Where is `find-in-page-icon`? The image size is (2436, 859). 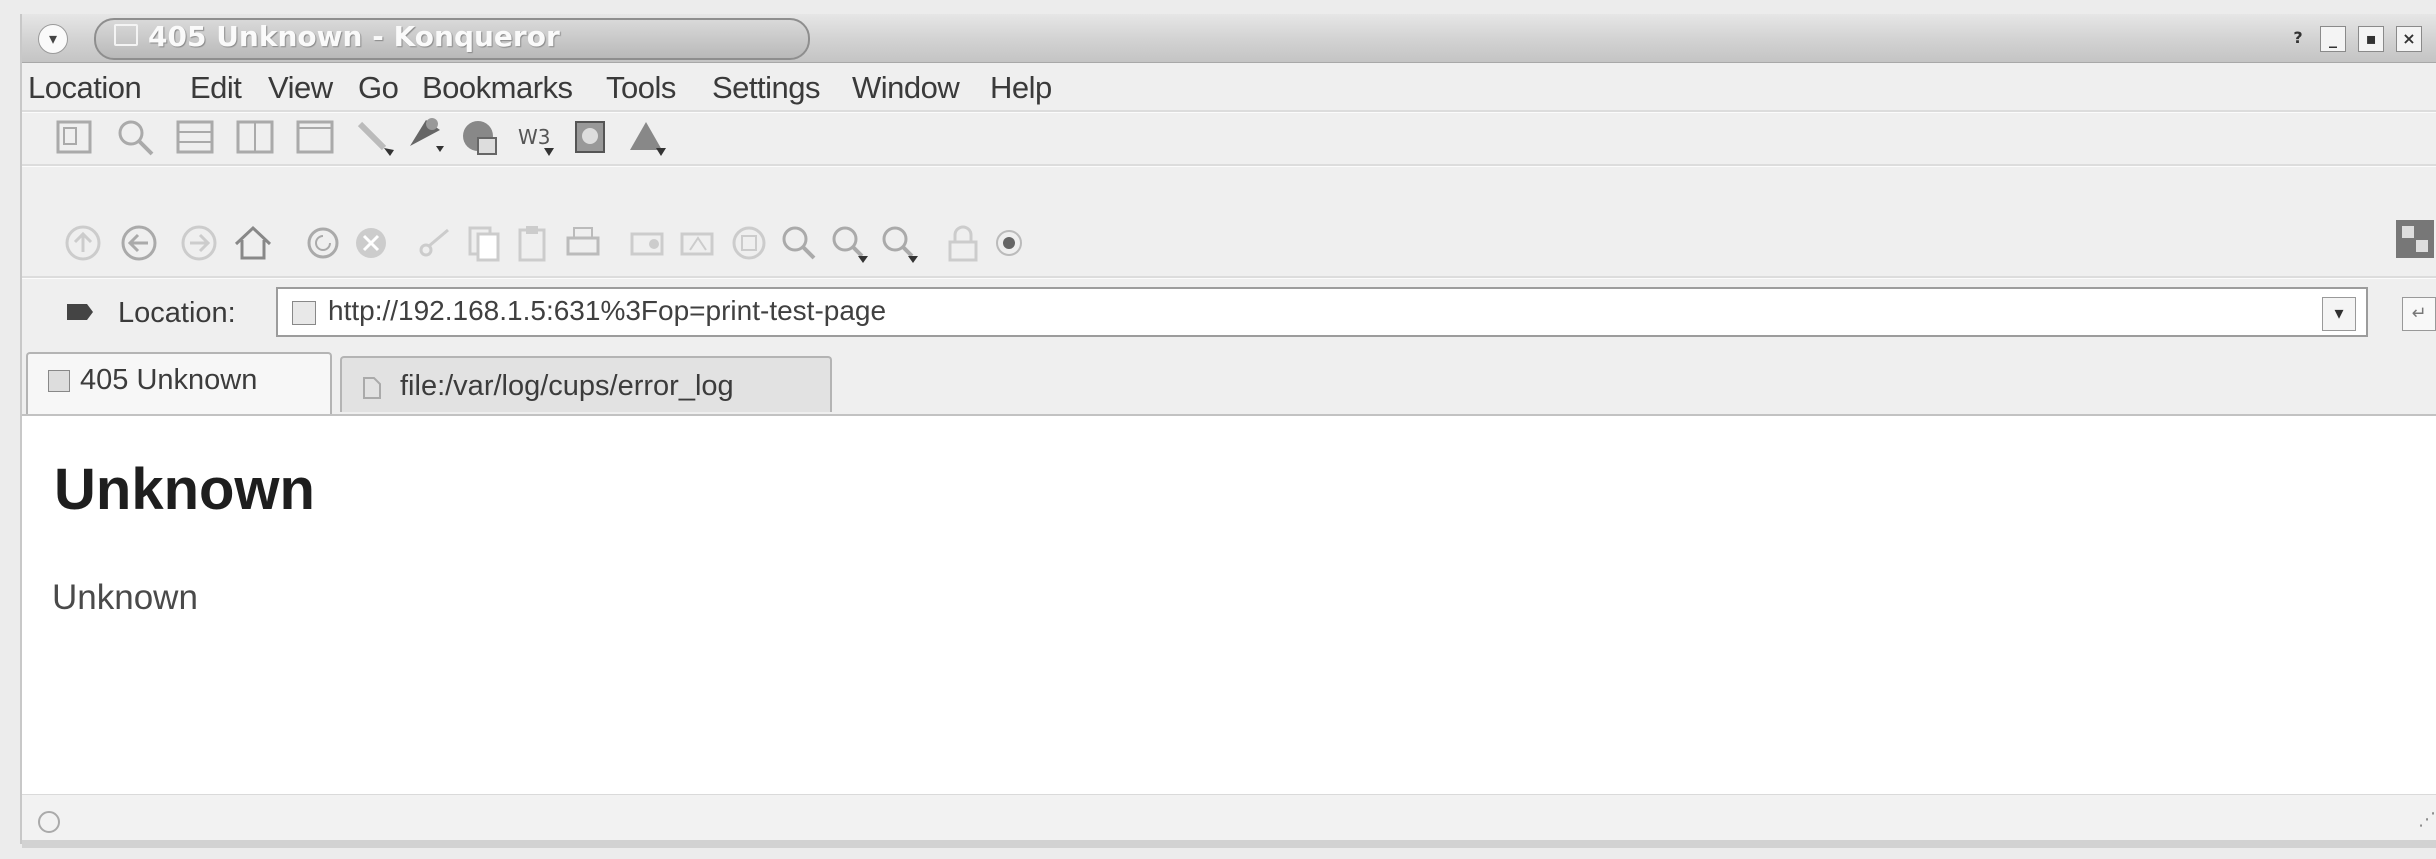 find-in-page-icon is located at coordinates (749, 243).